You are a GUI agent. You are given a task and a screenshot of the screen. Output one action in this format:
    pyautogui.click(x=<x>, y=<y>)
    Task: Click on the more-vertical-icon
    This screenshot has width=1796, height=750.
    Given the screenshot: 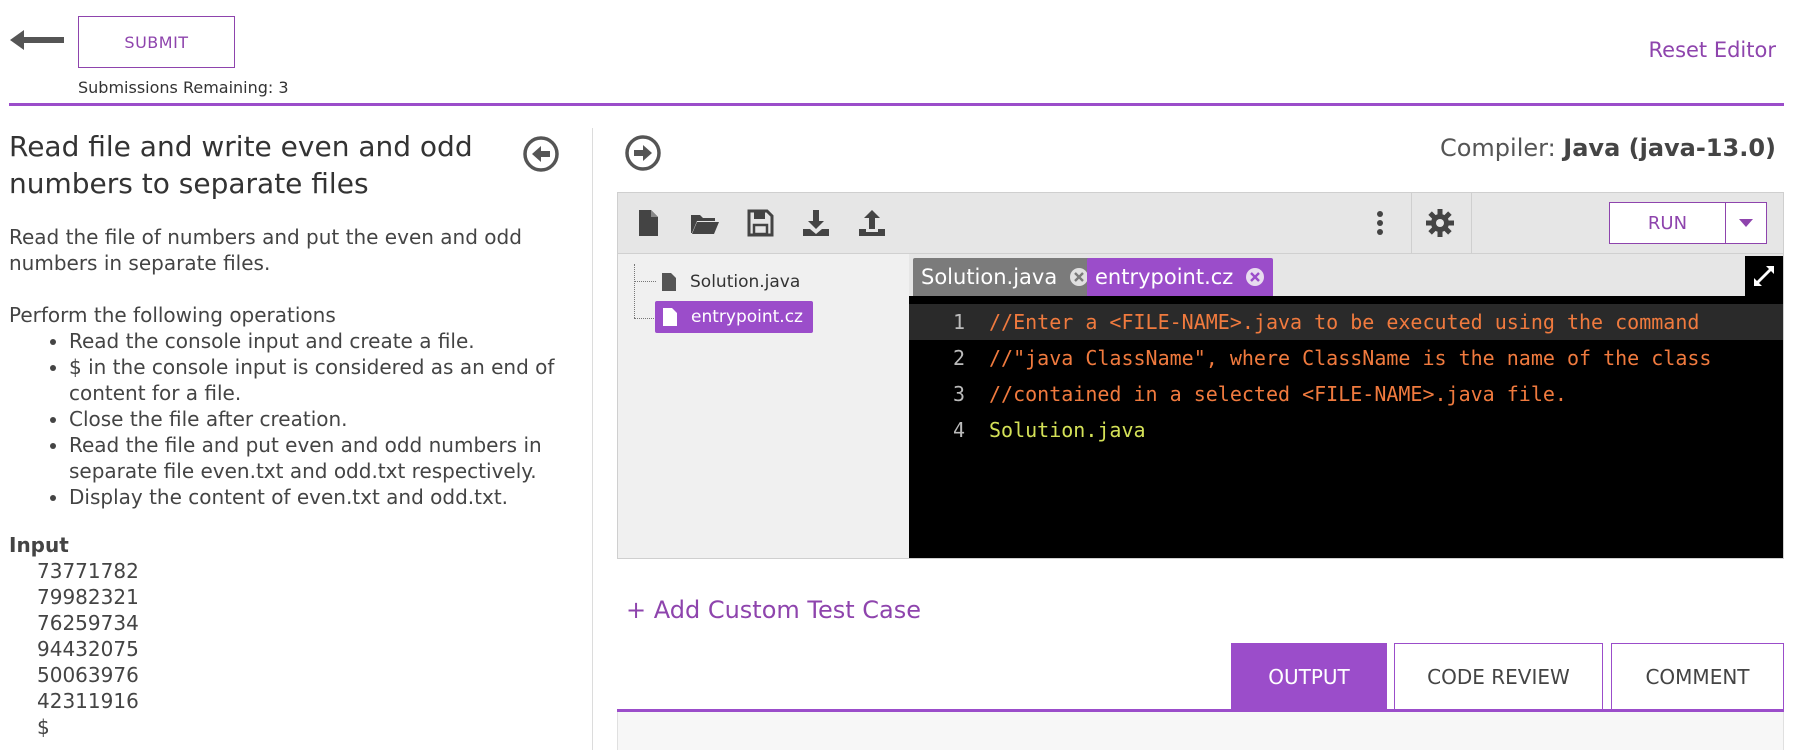 What is the action you would take?
    pyautogui.click(x=1380, y=223)
    